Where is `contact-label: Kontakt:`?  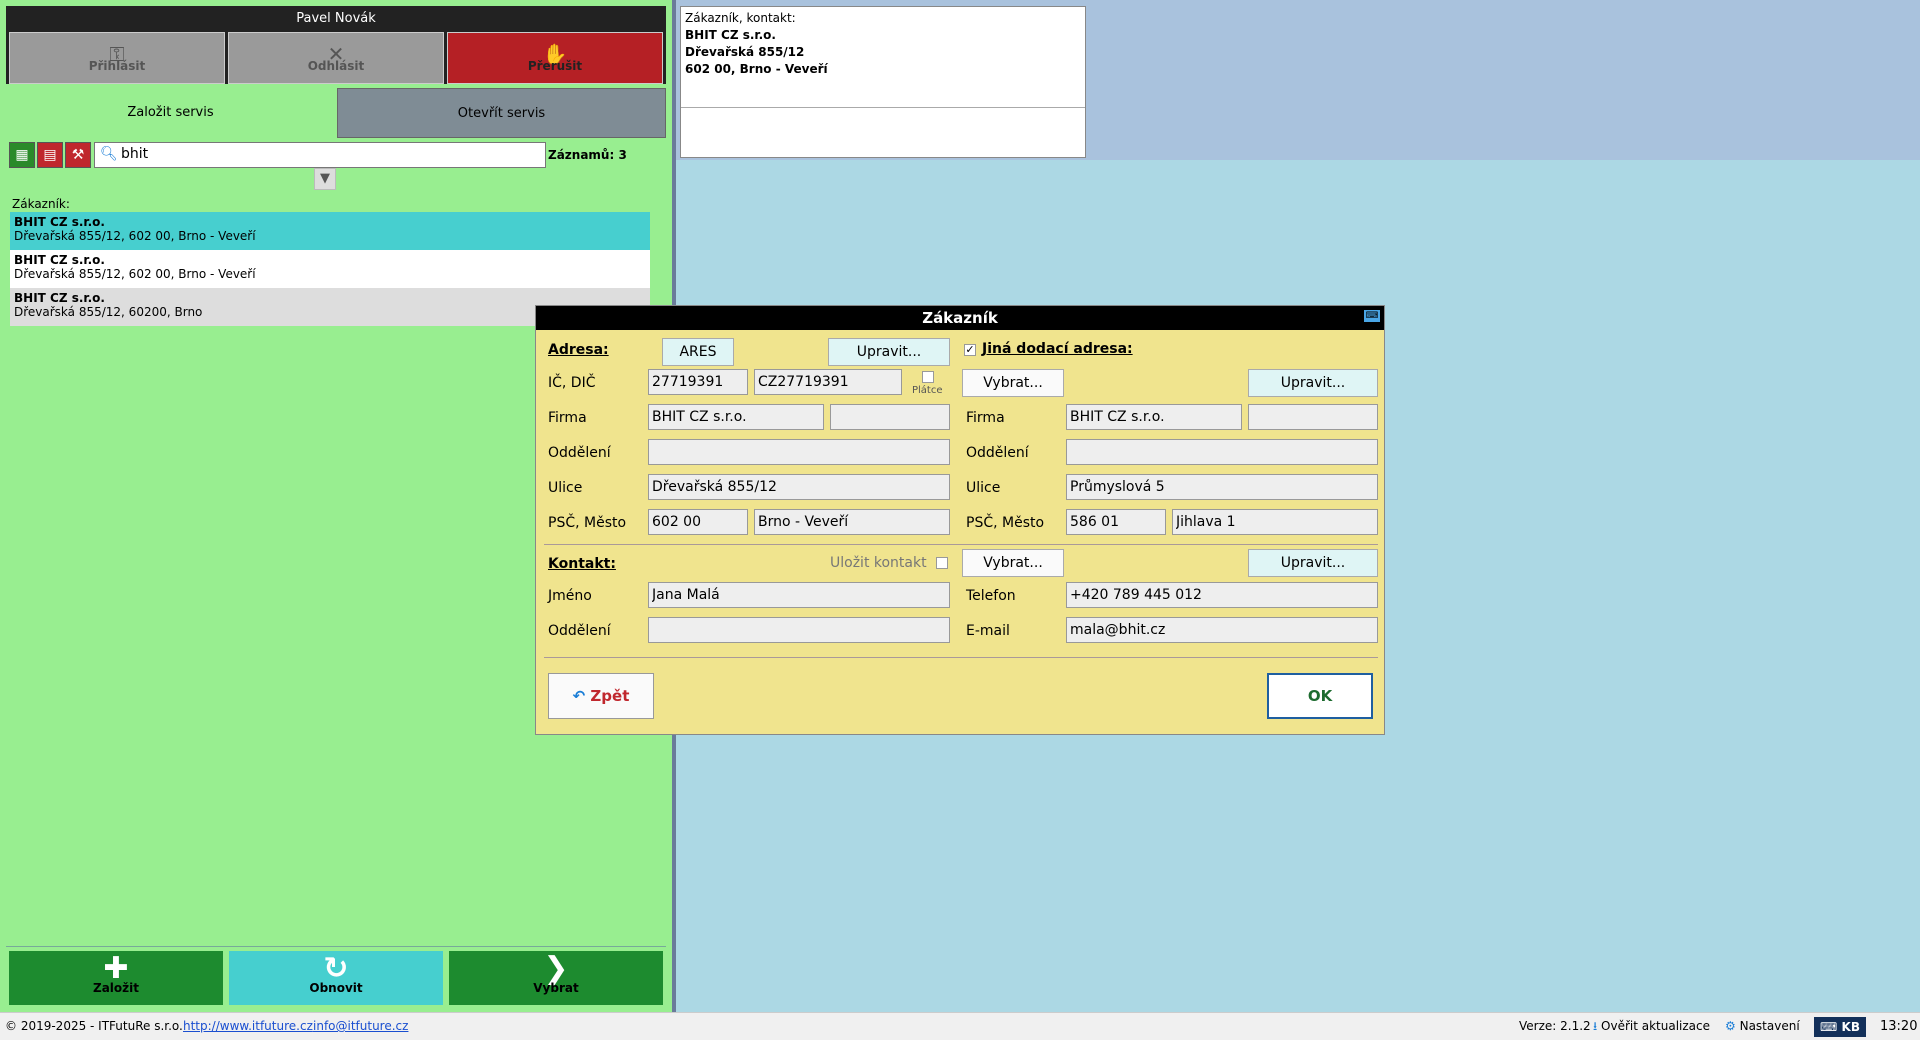
contact-label: Kontakt: is located at coordinates (582, 564).